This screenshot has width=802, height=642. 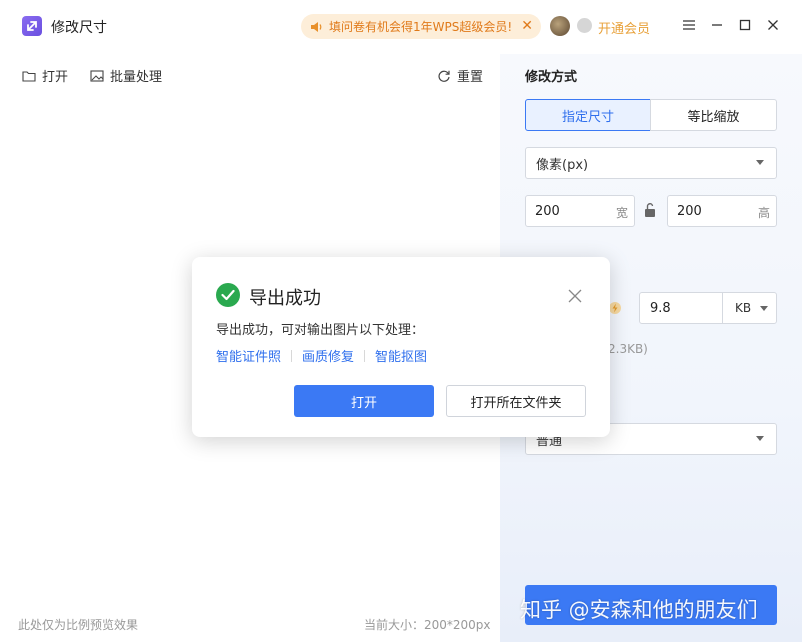 What do you see at coordinates (575, 298) in the screenshot?
I see `dialog-close-icon` at bounding box center [575, 298].